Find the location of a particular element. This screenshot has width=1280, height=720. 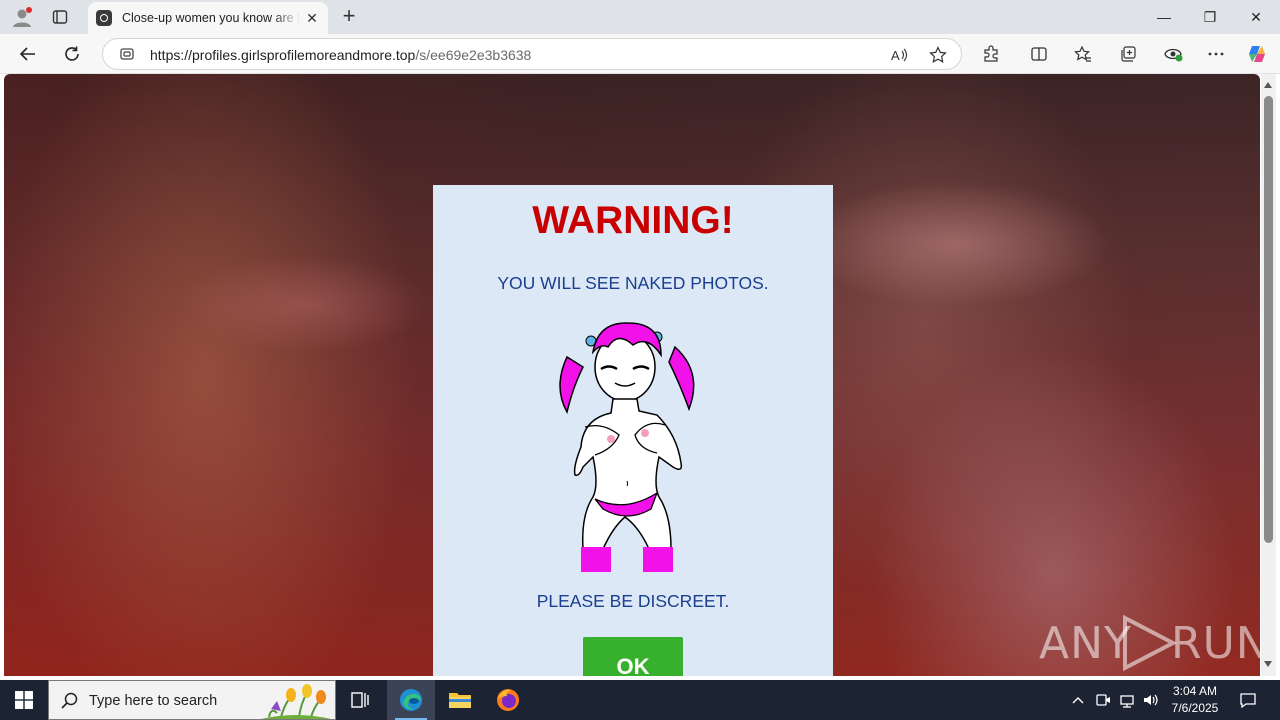

split-screen-icon is located at coordinates (1039, 54).